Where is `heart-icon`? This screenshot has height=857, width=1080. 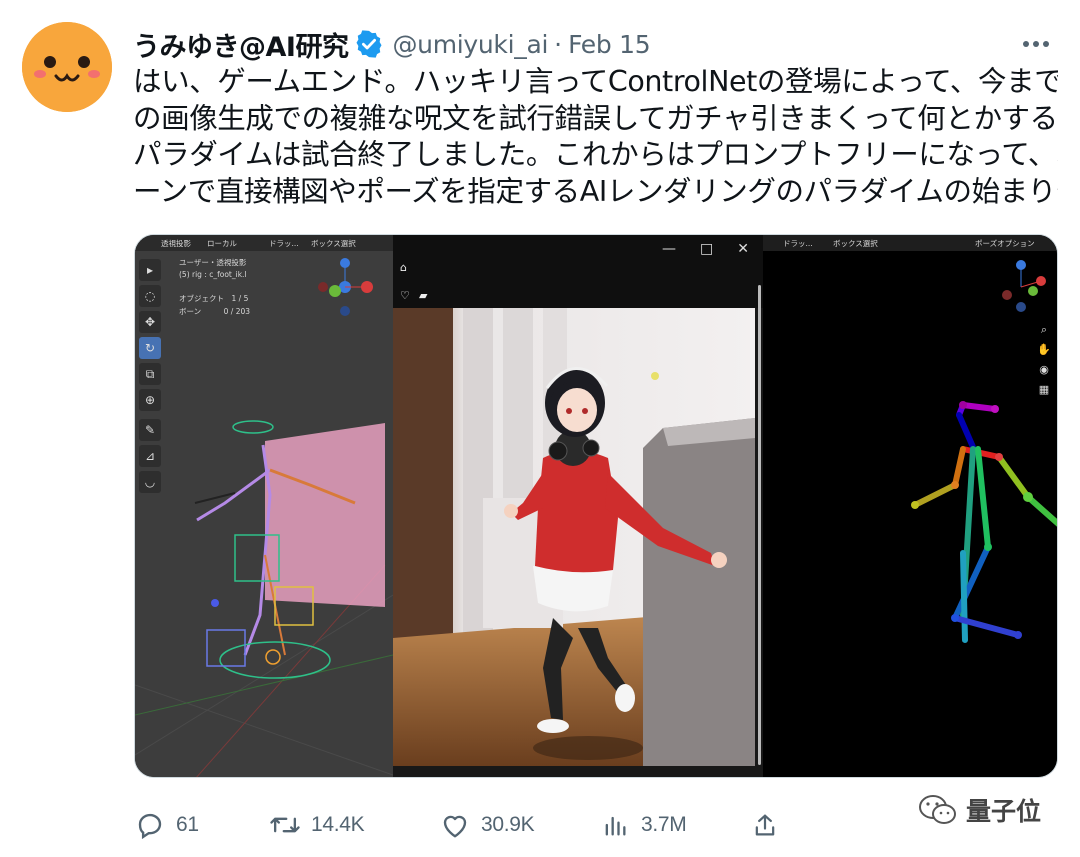
heart-icon is located at coordinates (455, 825).